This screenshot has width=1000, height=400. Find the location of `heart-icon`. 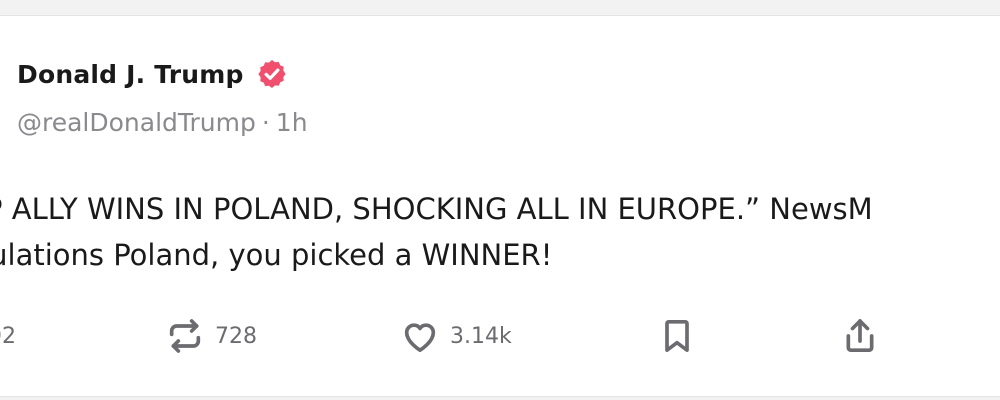

heart-icon is located at coordinates (420, 337).